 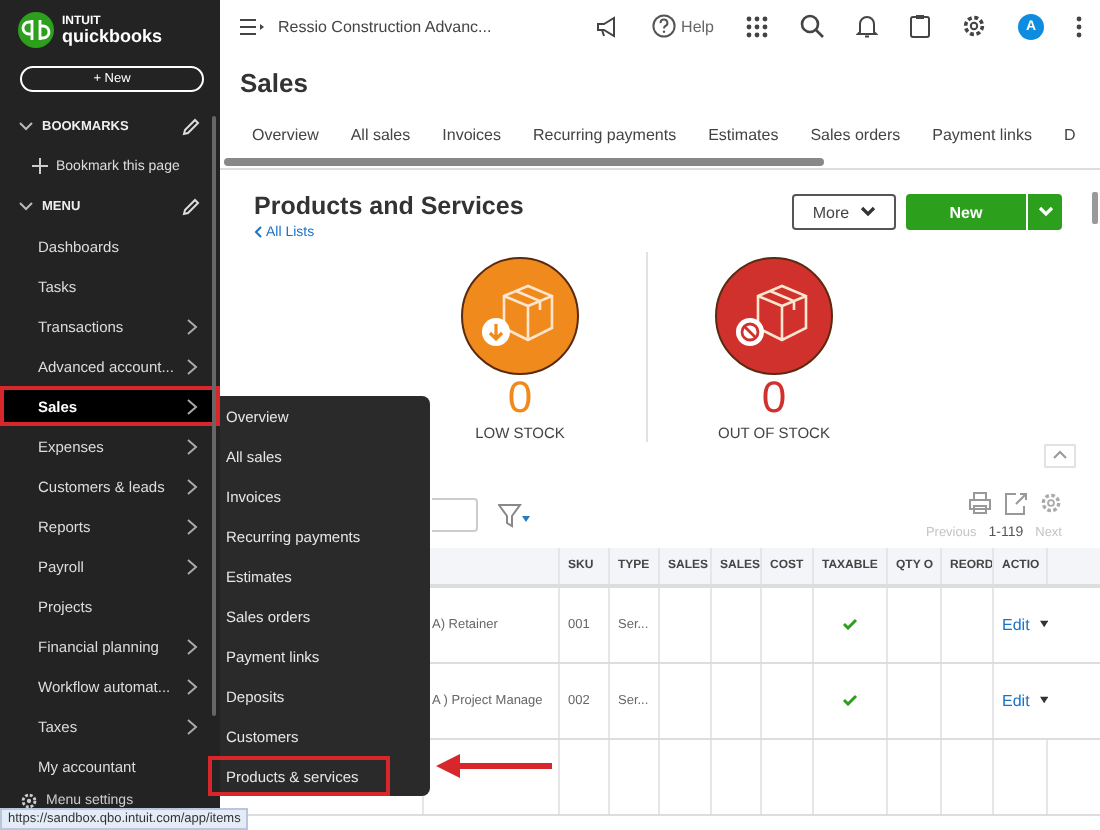 I want to click on gear-icon, so click(x=29, y=800).